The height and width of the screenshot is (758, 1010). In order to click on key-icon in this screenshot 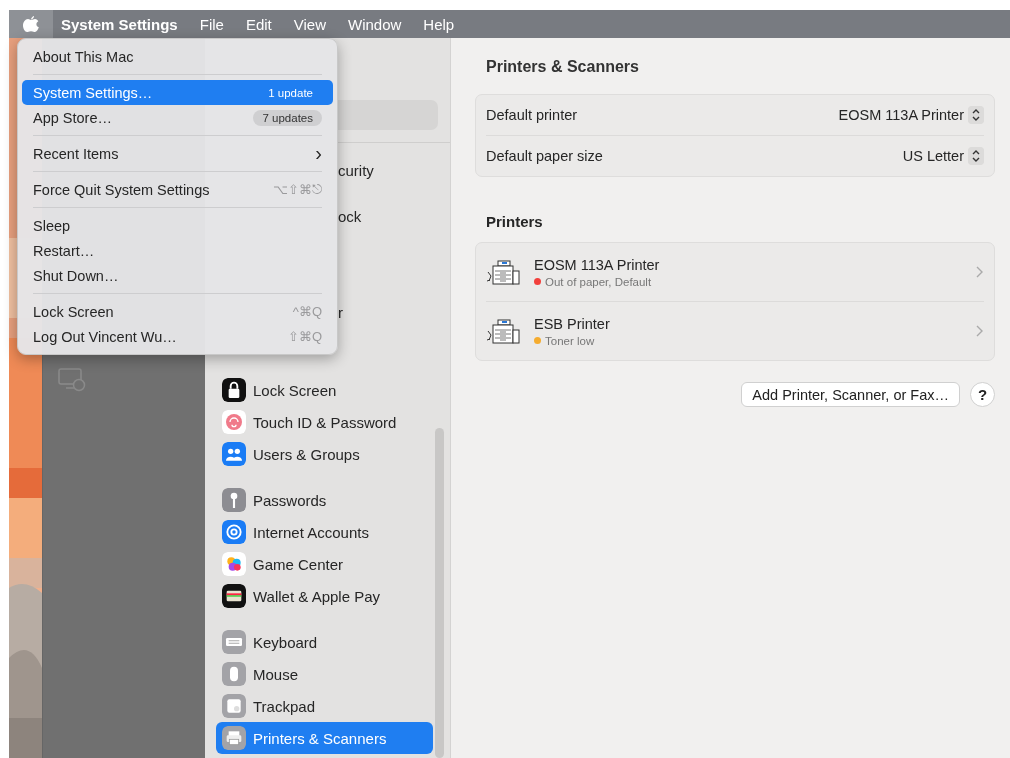, I will do `click(234, 500)`.